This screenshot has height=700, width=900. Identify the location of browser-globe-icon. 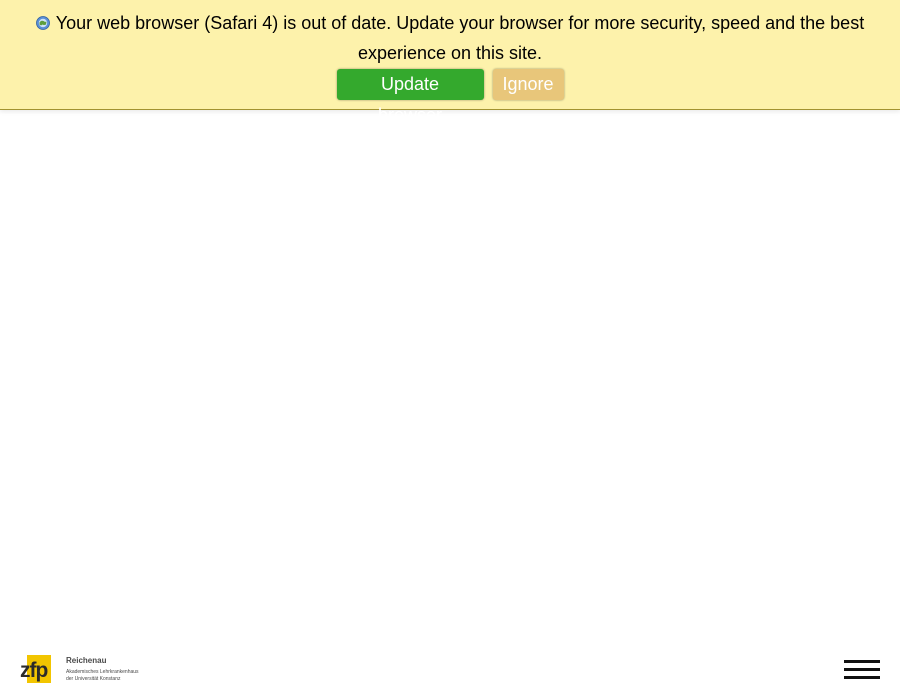
(42, 23).